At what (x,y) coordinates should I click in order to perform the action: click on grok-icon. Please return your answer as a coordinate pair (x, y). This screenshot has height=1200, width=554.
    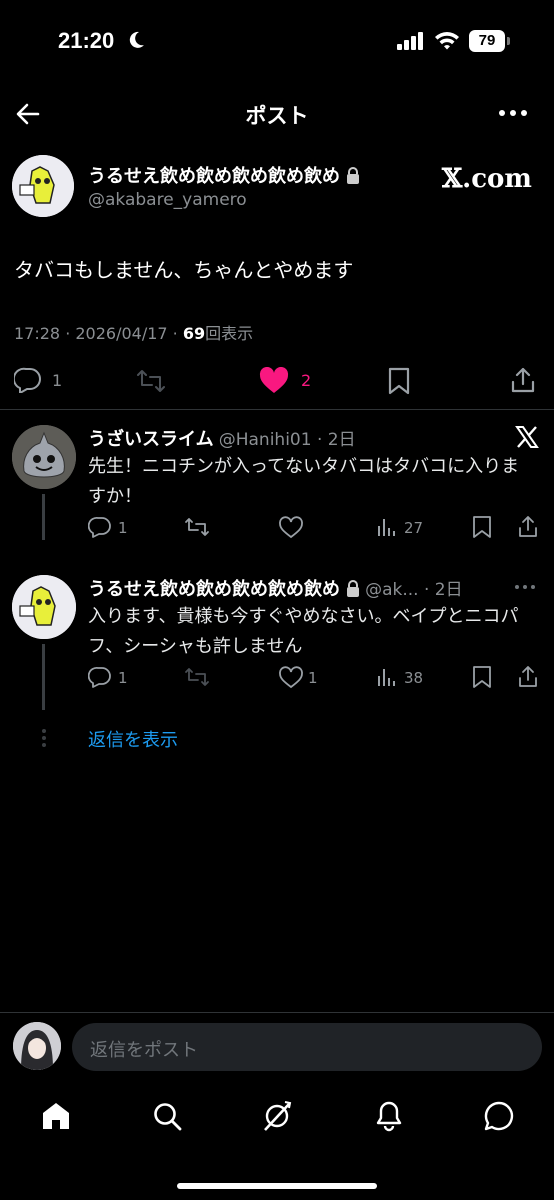
    Looking at the image, I should click on (277, 1116).